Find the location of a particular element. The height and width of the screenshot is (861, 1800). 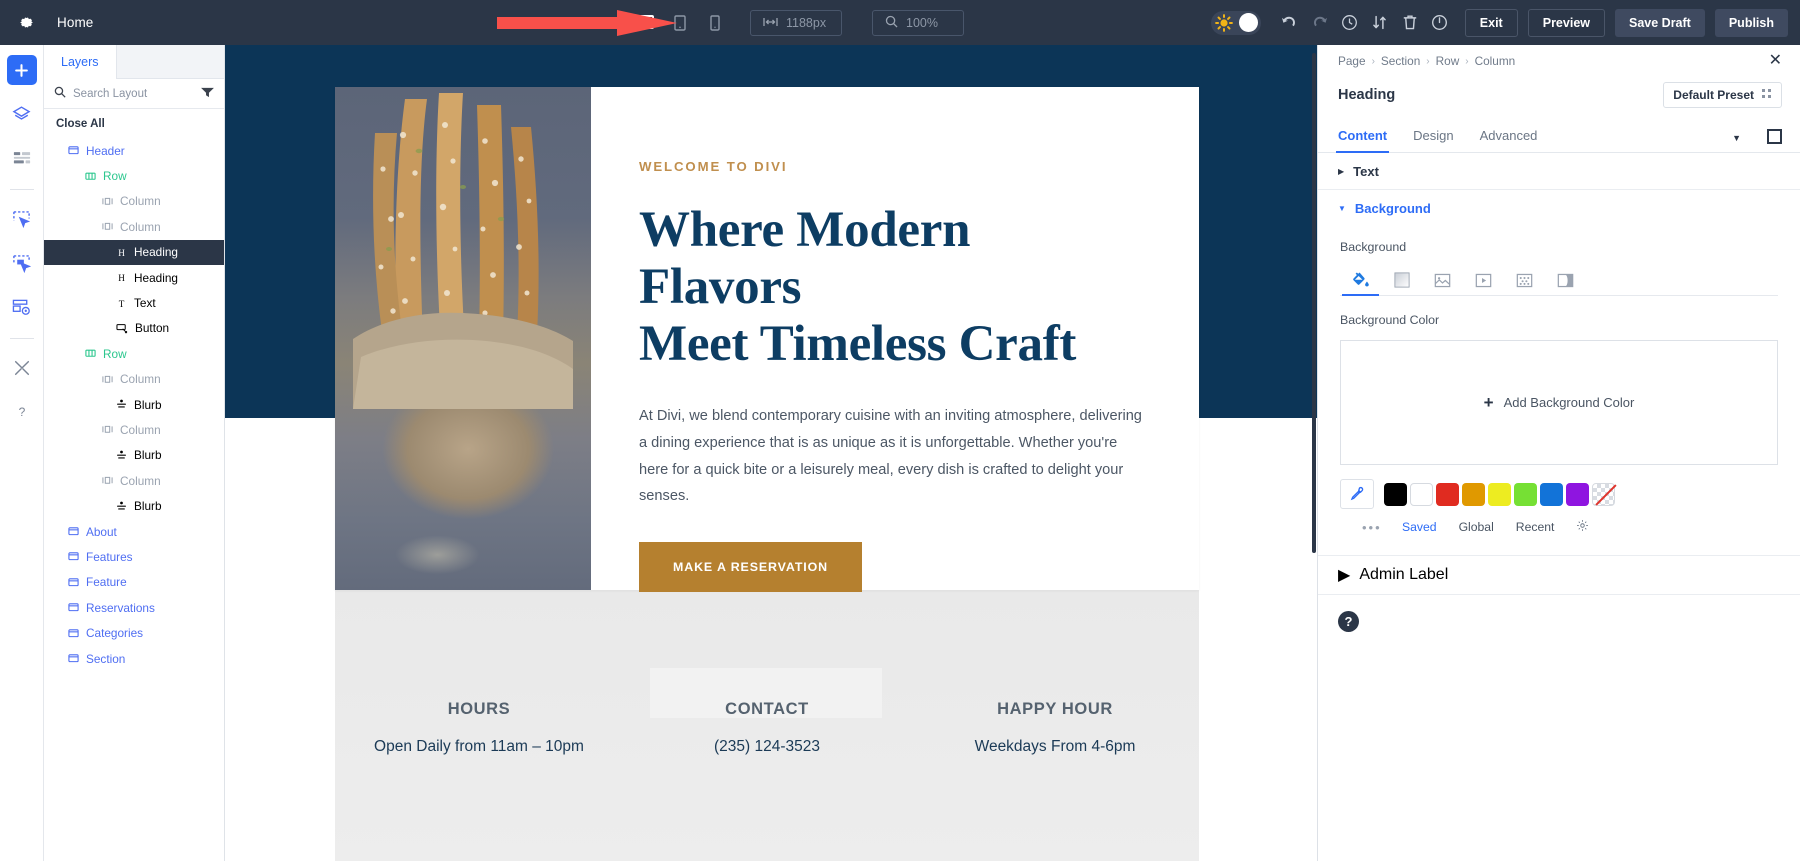

preset-selector: Default Preset is located at coordinates (1722, 95).